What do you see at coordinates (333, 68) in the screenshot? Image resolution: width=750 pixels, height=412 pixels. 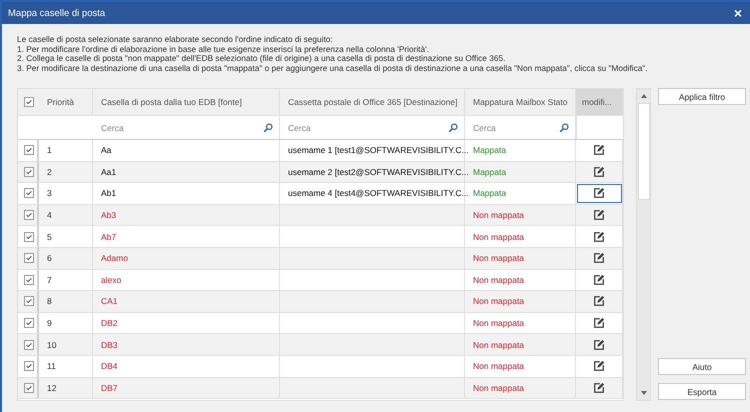 I see `instruction-text: 3. Per modificare la destinazione di una casella di posta "mappata" o per aggiungere una casella di posta di destinazione a una casella "Non mappata", clicca su "Modifica".` at bounding box center [333, 68].